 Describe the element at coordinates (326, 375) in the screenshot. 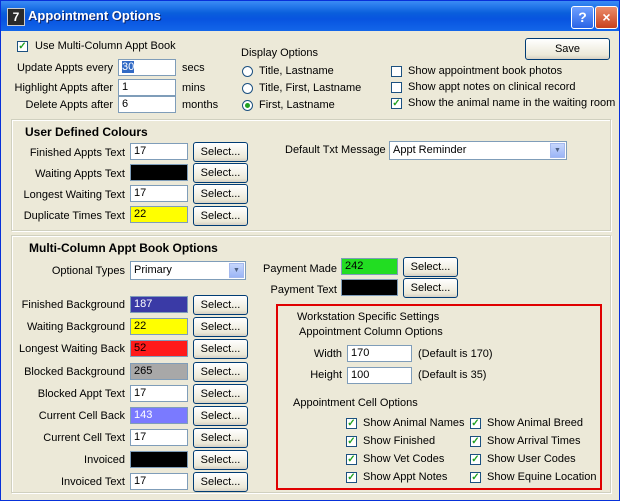

I see `height-label: Height` at that location.